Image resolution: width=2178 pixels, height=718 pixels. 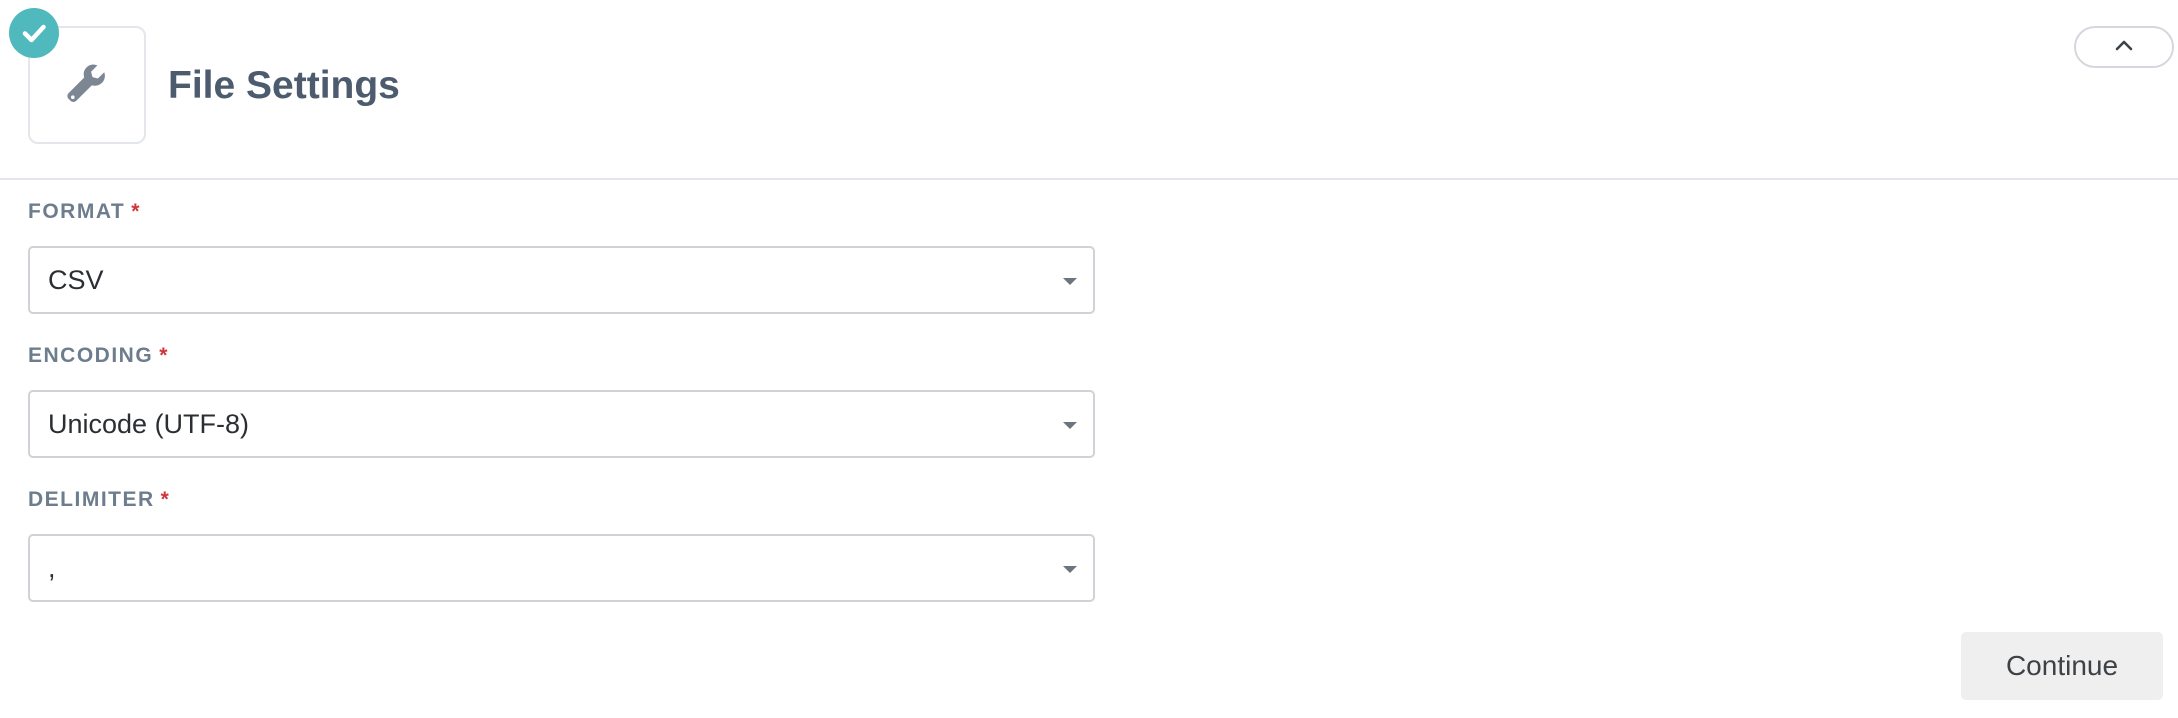 I want to click on encoding-label: ENCODING *, so click(x=98, y=356).